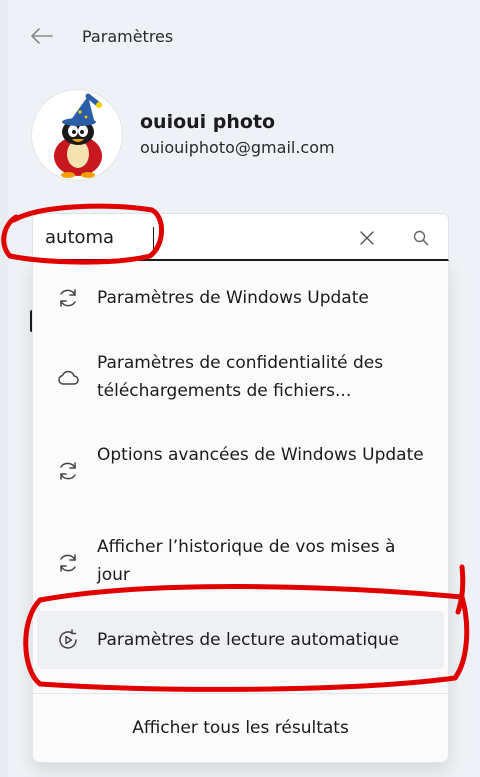  Describe the element at coordinates (208, 122) in the screenshot. I see `account-name: ouioui photo` at that location.